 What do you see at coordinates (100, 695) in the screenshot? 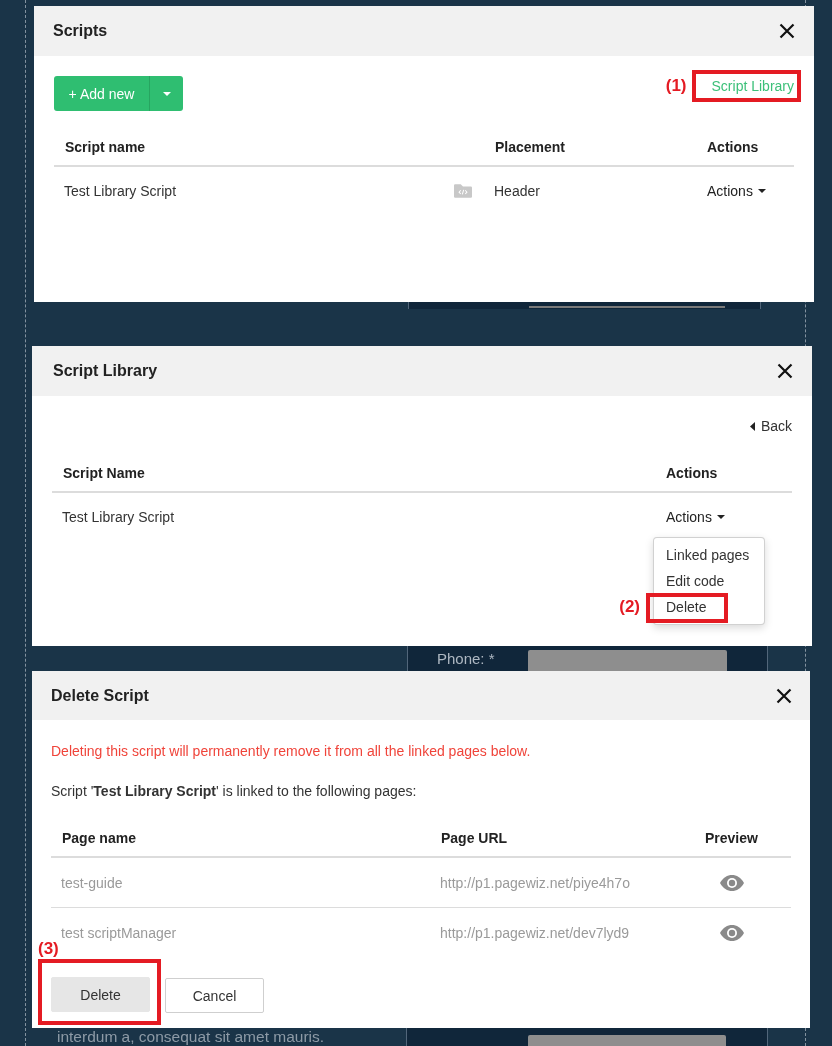
I see `dialog-title: Delete Script` at bounding box center [100, 695].